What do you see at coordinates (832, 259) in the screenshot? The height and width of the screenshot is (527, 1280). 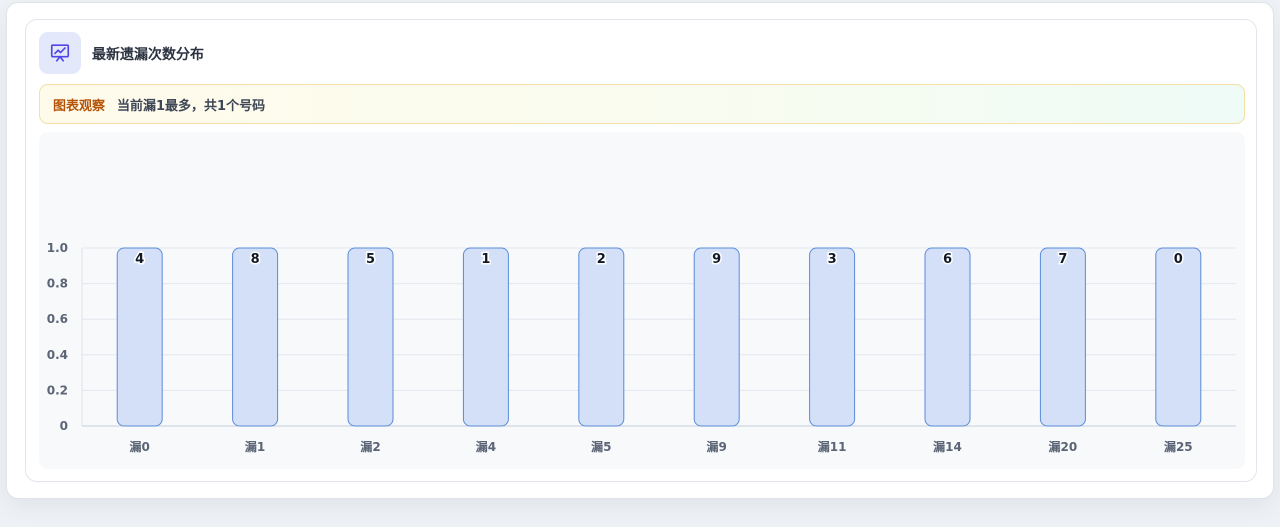 I see `bar-value-label: 3` at bounding box center [832, 259].